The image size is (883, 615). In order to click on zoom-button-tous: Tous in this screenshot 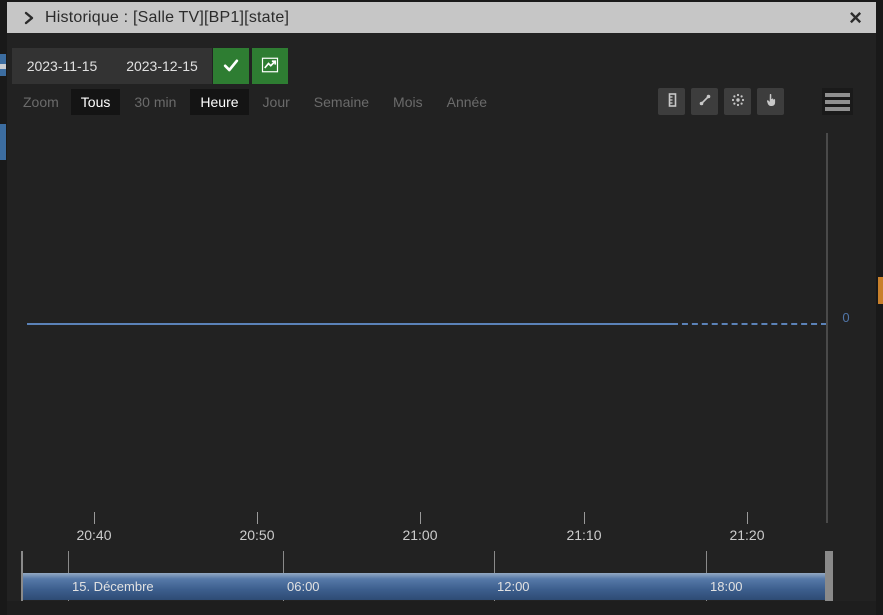, I will do `click(95, 102)`.